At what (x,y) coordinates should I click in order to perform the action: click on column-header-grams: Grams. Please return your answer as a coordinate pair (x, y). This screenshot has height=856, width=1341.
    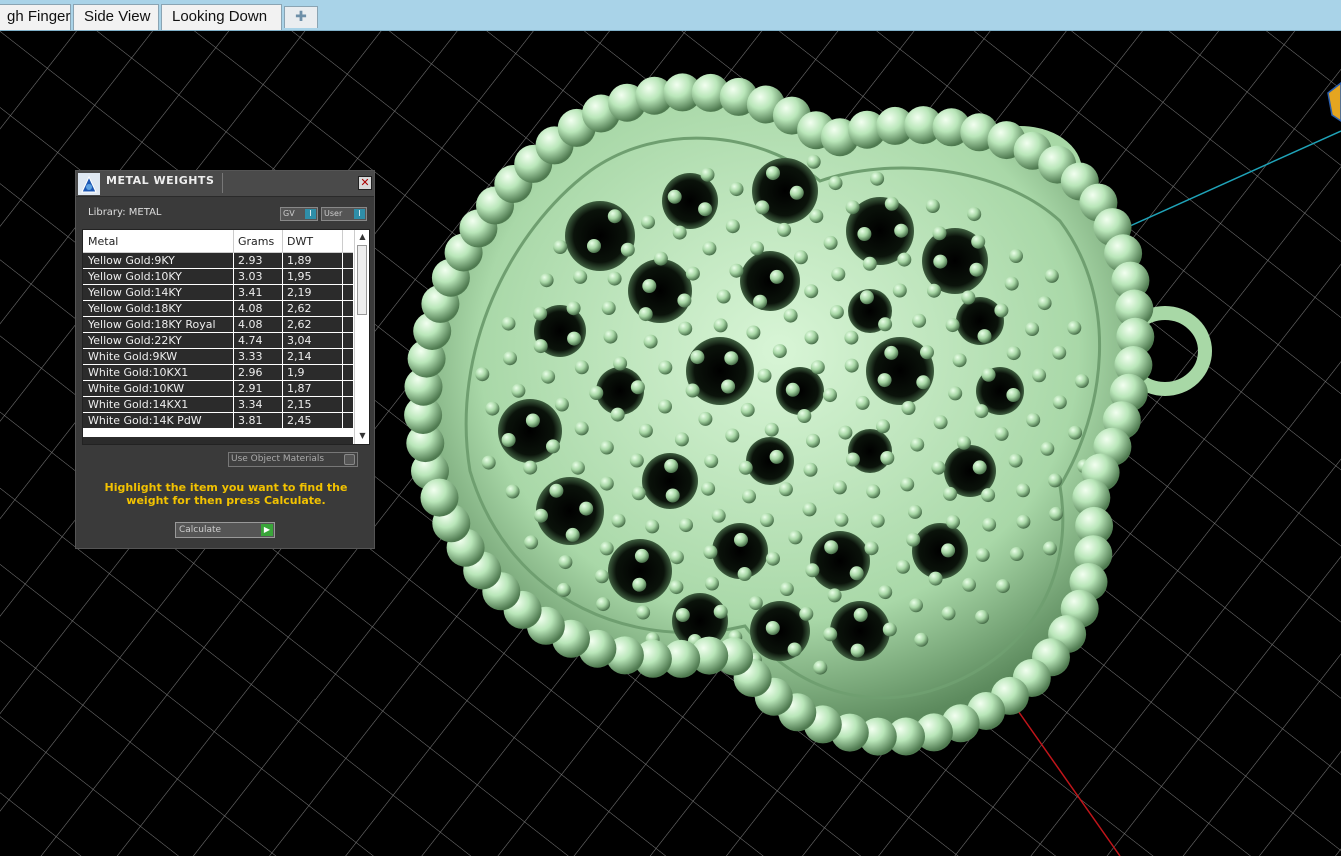
    Looking at the image, I should click on (256, 241).